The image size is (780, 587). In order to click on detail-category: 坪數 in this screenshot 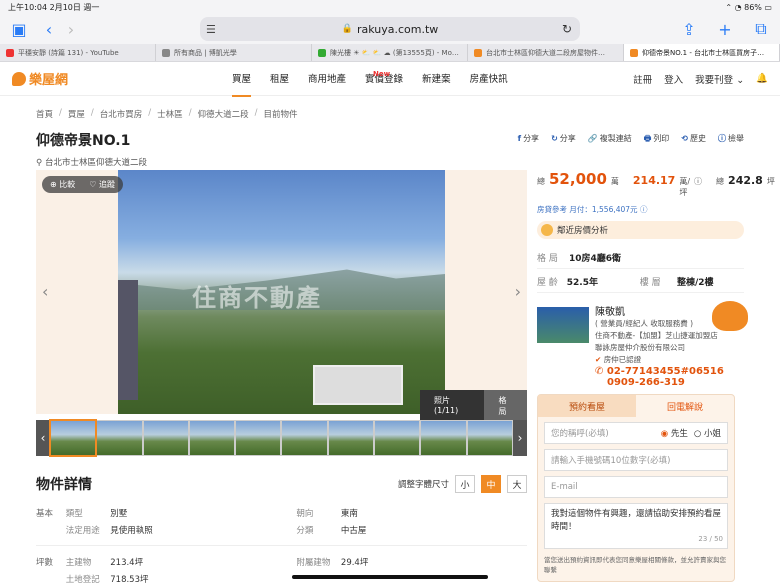, I will do `click(45, 562)`.